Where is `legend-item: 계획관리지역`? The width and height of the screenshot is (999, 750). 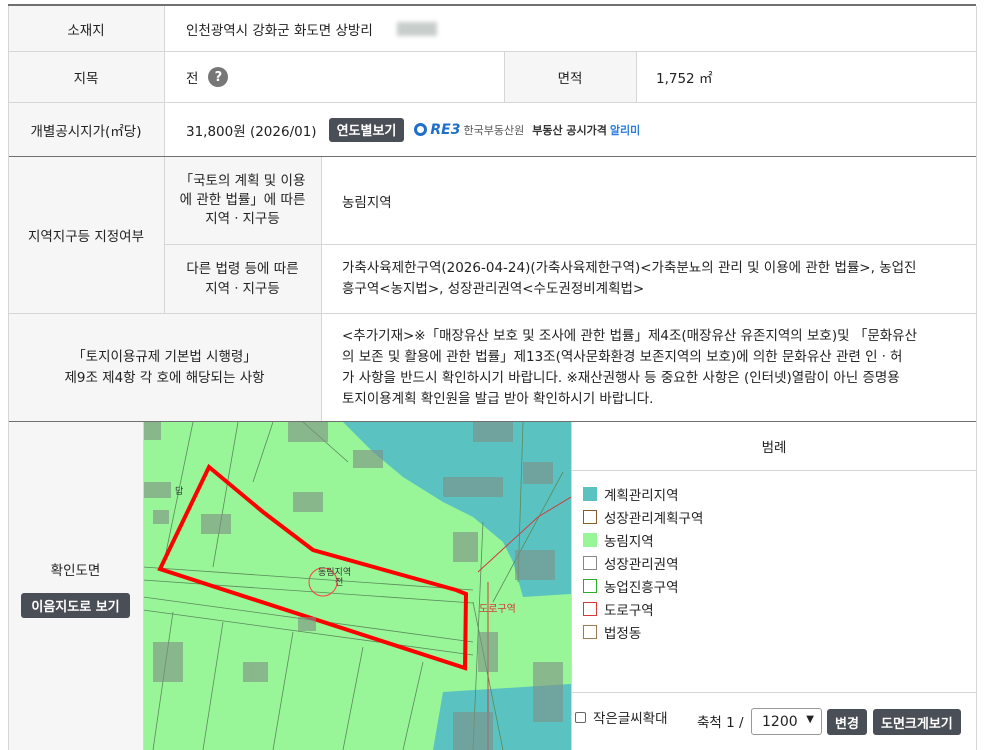 legend-item: 계획관리지역 is located at coordinates (631, 494).